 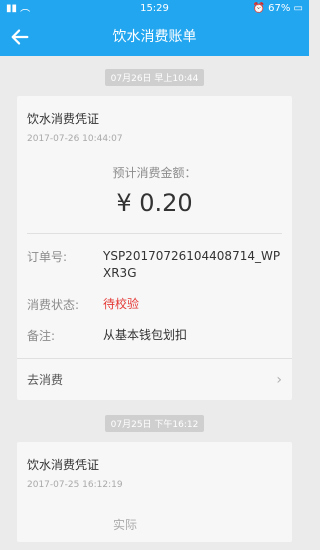 I want to click on note-row: 备注: 从基本钱包划扣, so click(x=154, y=335).